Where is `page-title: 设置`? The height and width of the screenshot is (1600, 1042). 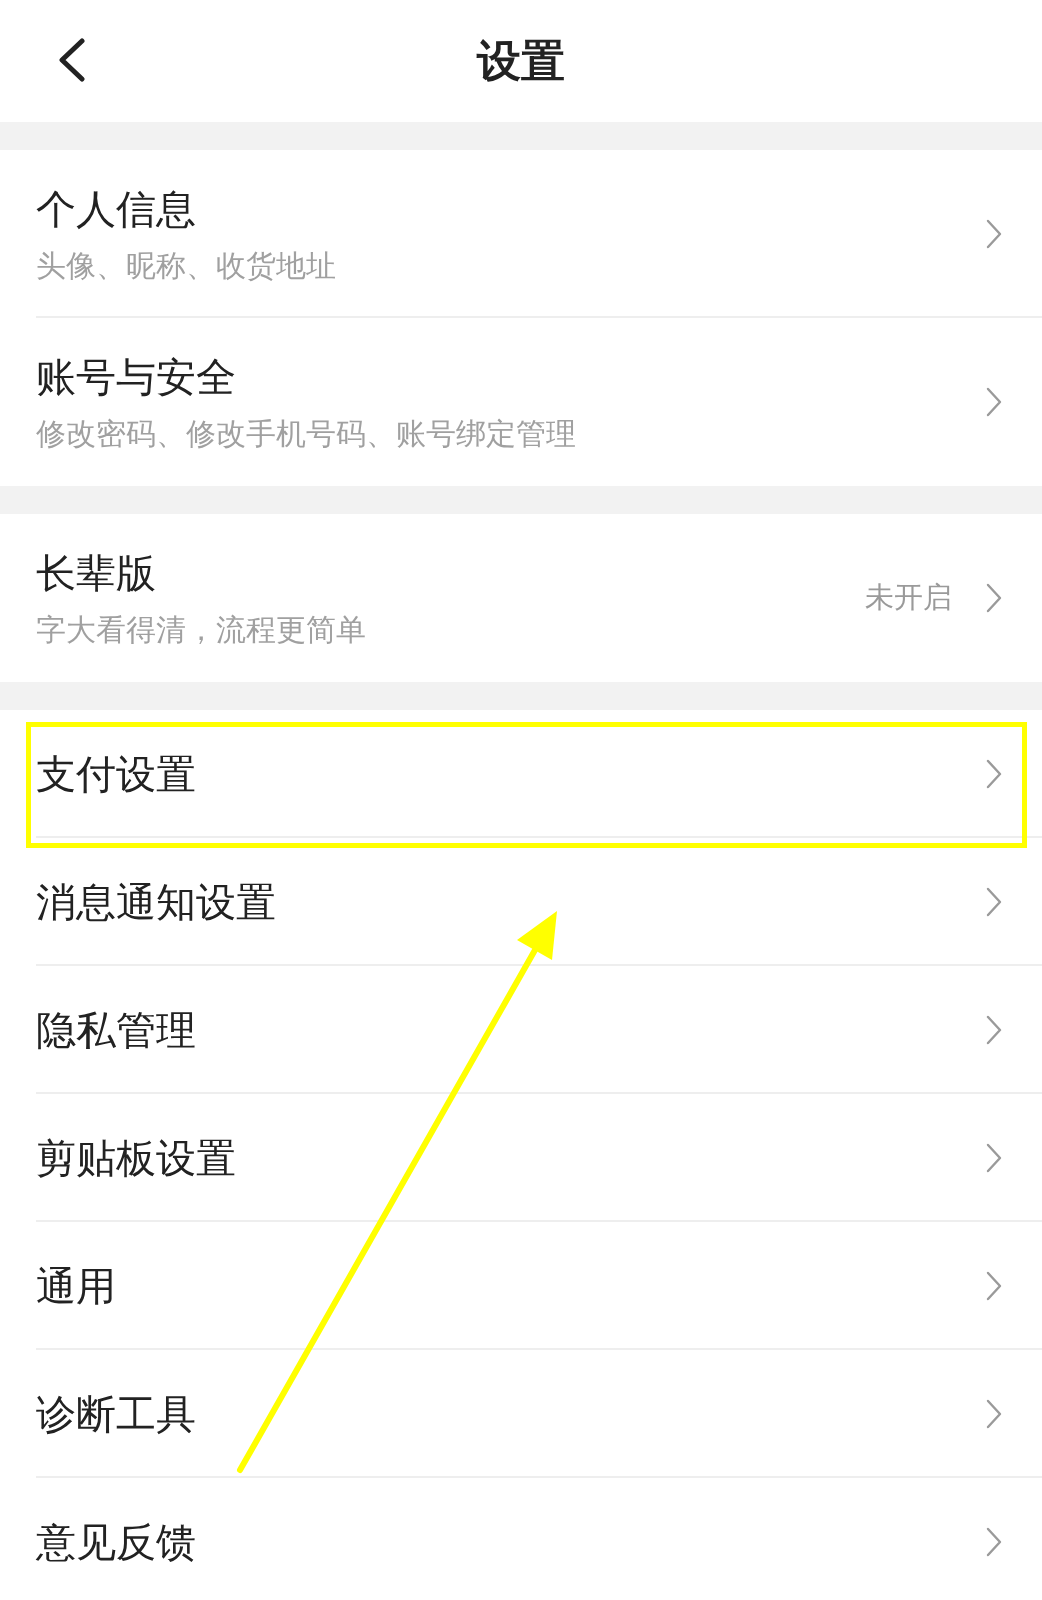 page-title: 设置 is located at coordinates (521, 60).